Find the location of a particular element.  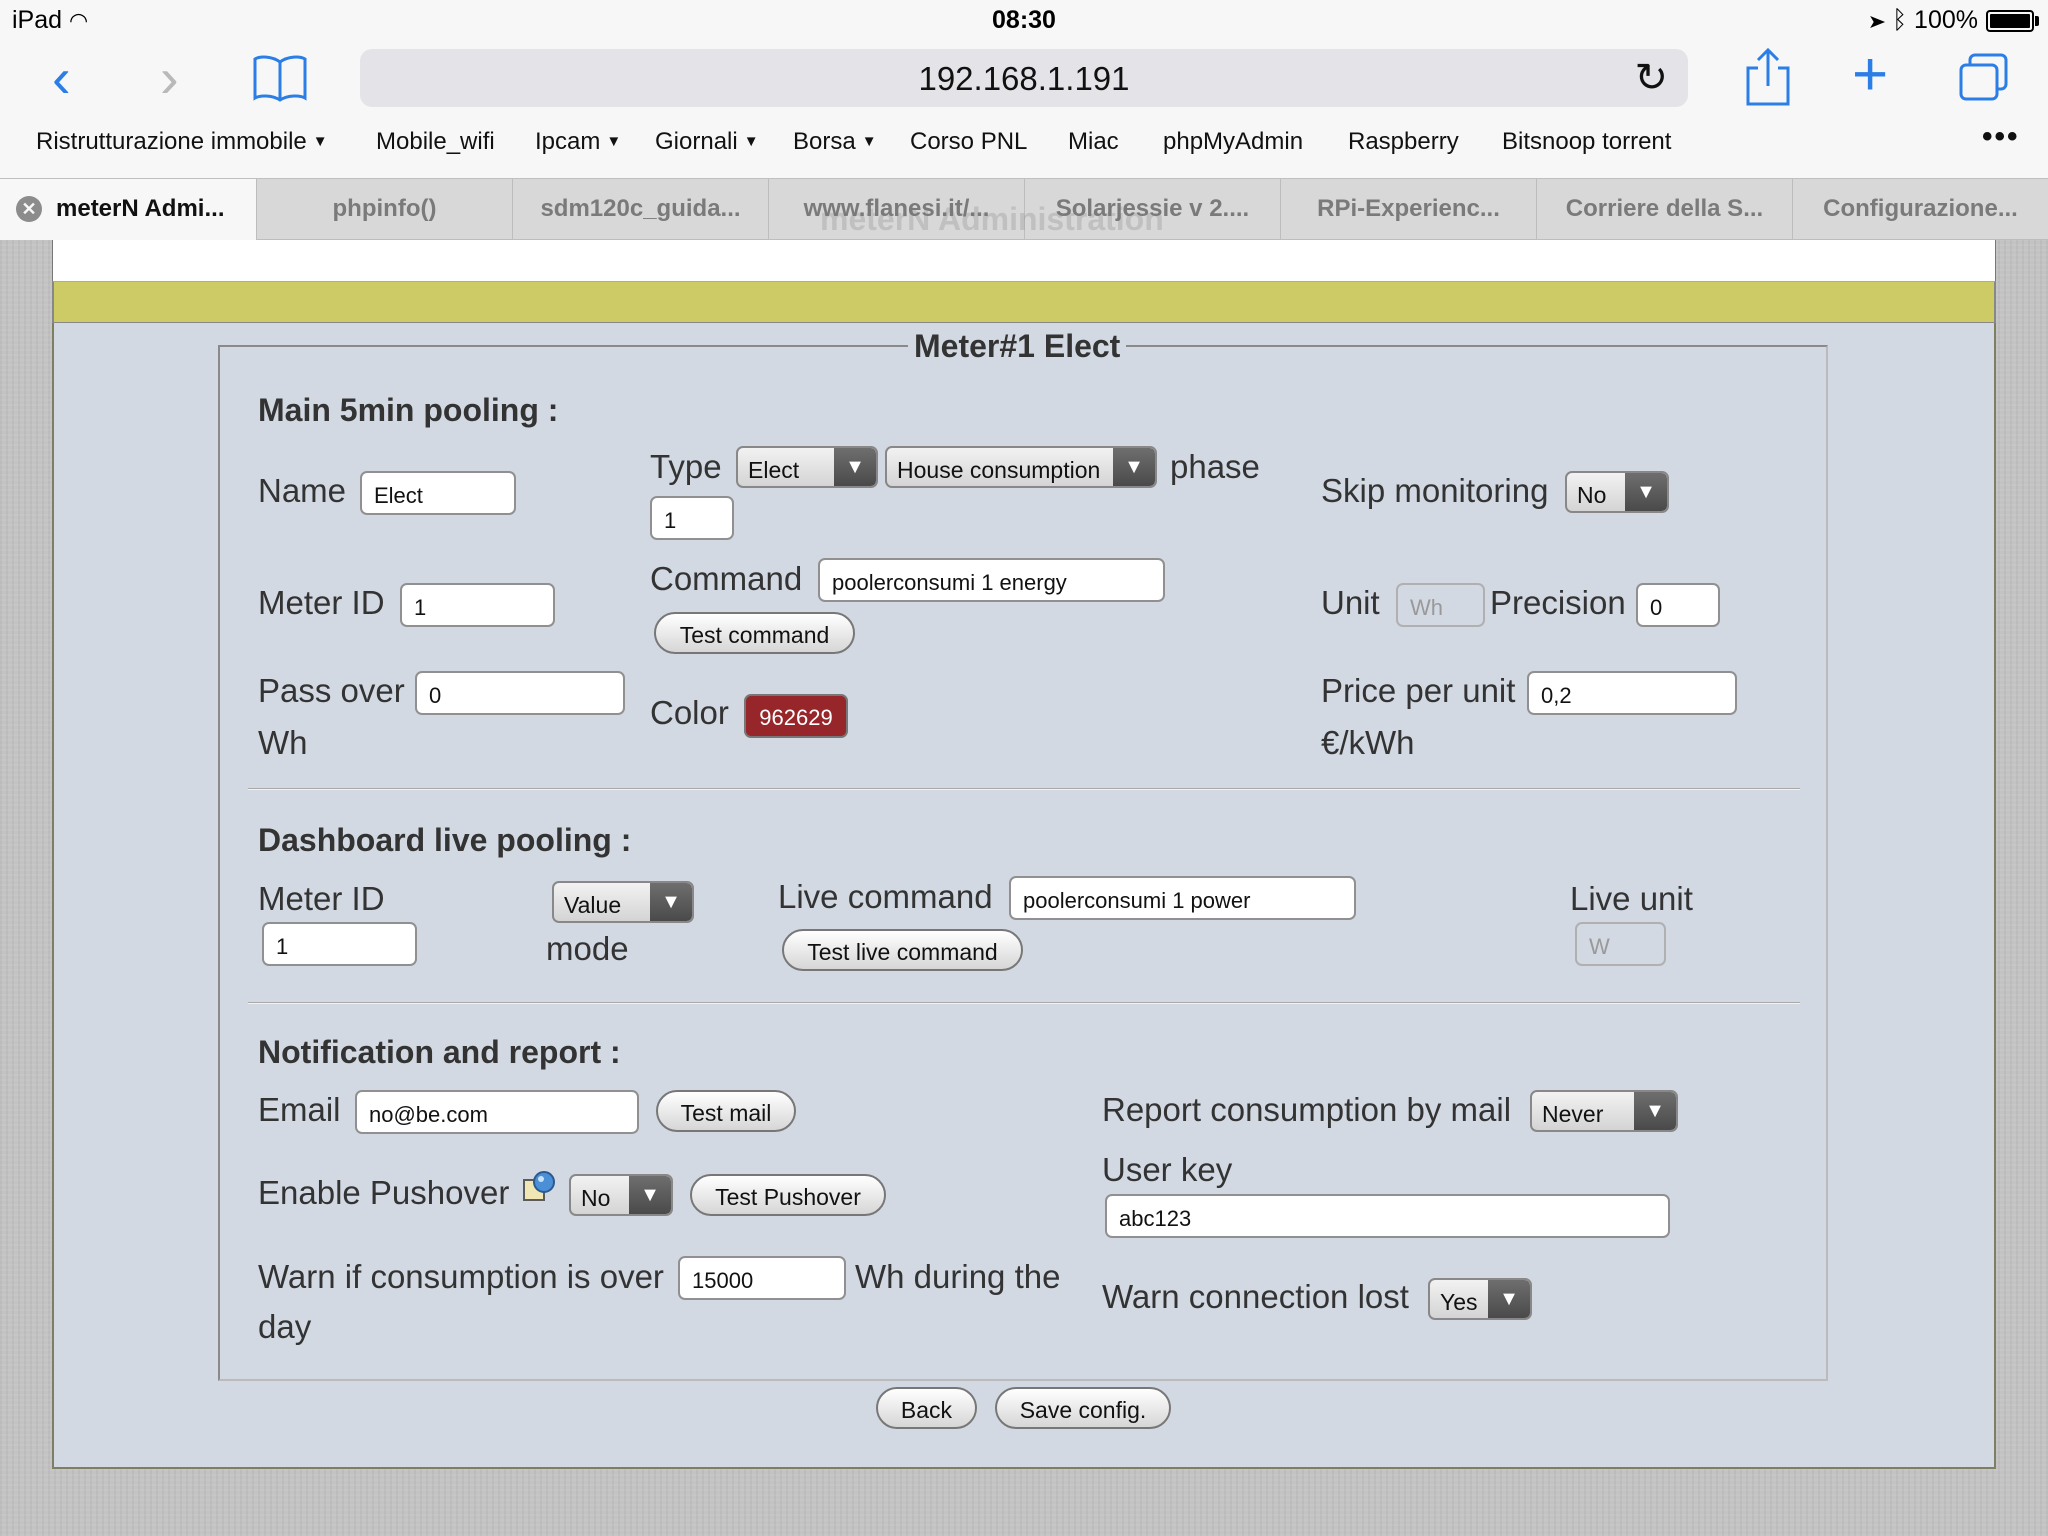

type-subtype-select: House consumption ▼ is located at coordinates (1021, 467).